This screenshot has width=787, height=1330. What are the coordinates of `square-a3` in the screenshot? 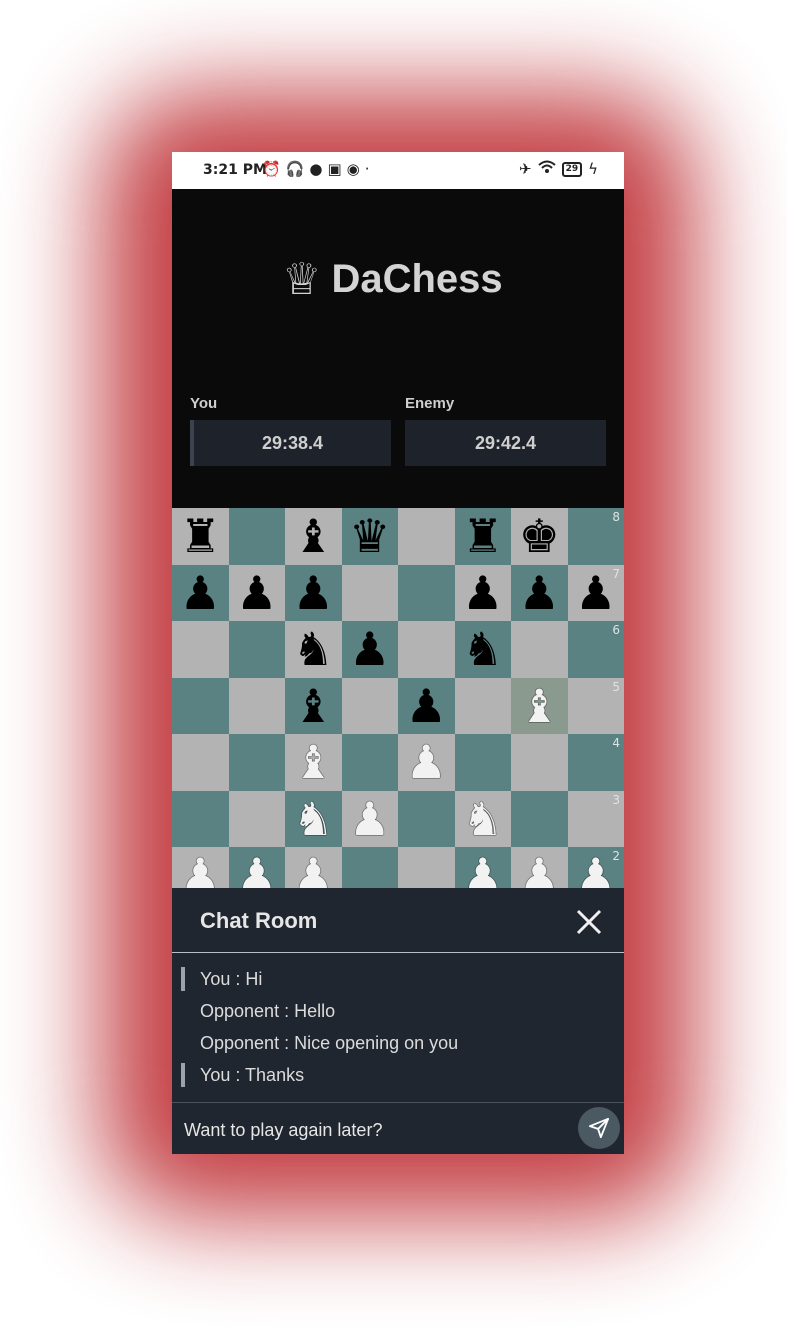 It's located at (200, 818).